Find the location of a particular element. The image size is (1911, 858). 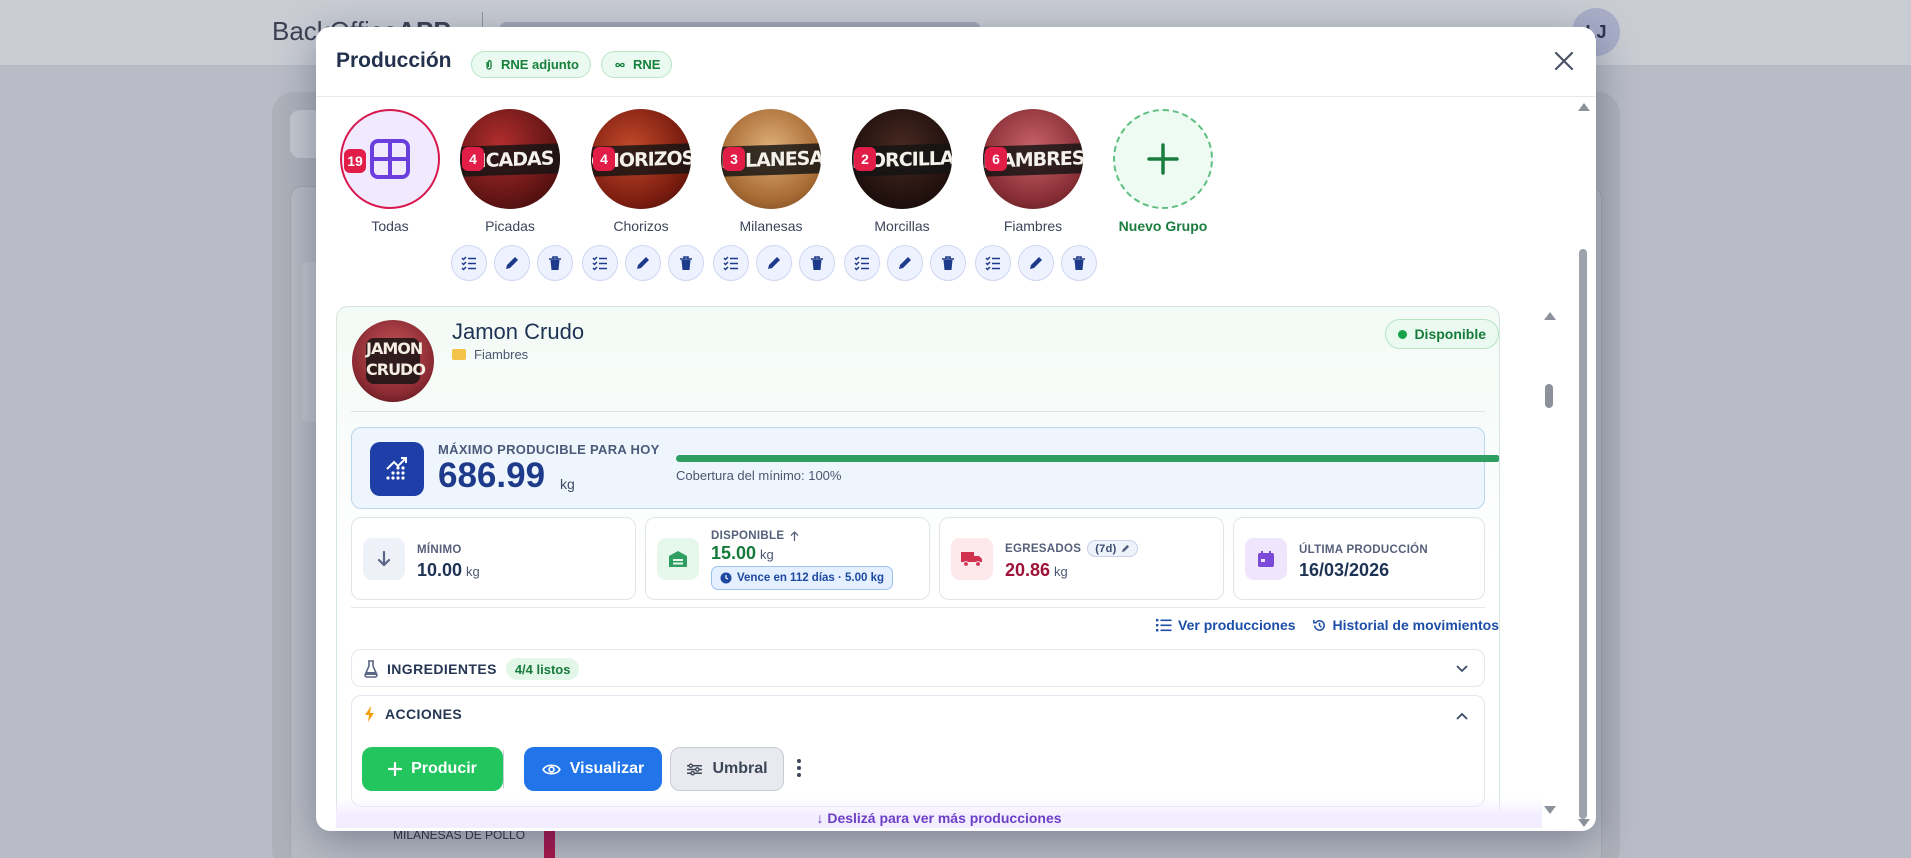

ingredientes-count: 4/4 listos is located at coordinates (542, 669).